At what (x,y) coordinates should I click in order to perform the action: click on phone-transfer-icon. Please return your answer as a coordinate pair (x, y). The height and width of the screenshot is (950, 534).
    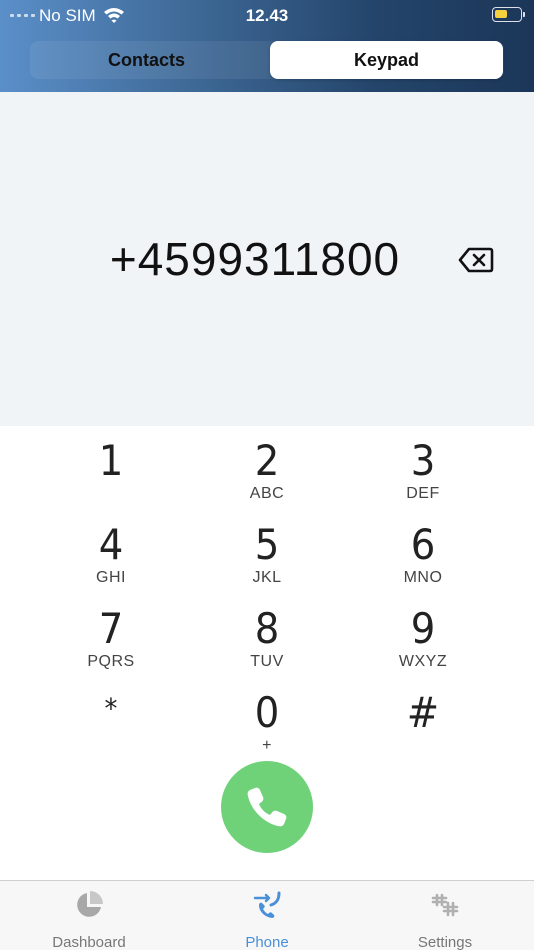
    Looking at the image, I should click on (267, 904).